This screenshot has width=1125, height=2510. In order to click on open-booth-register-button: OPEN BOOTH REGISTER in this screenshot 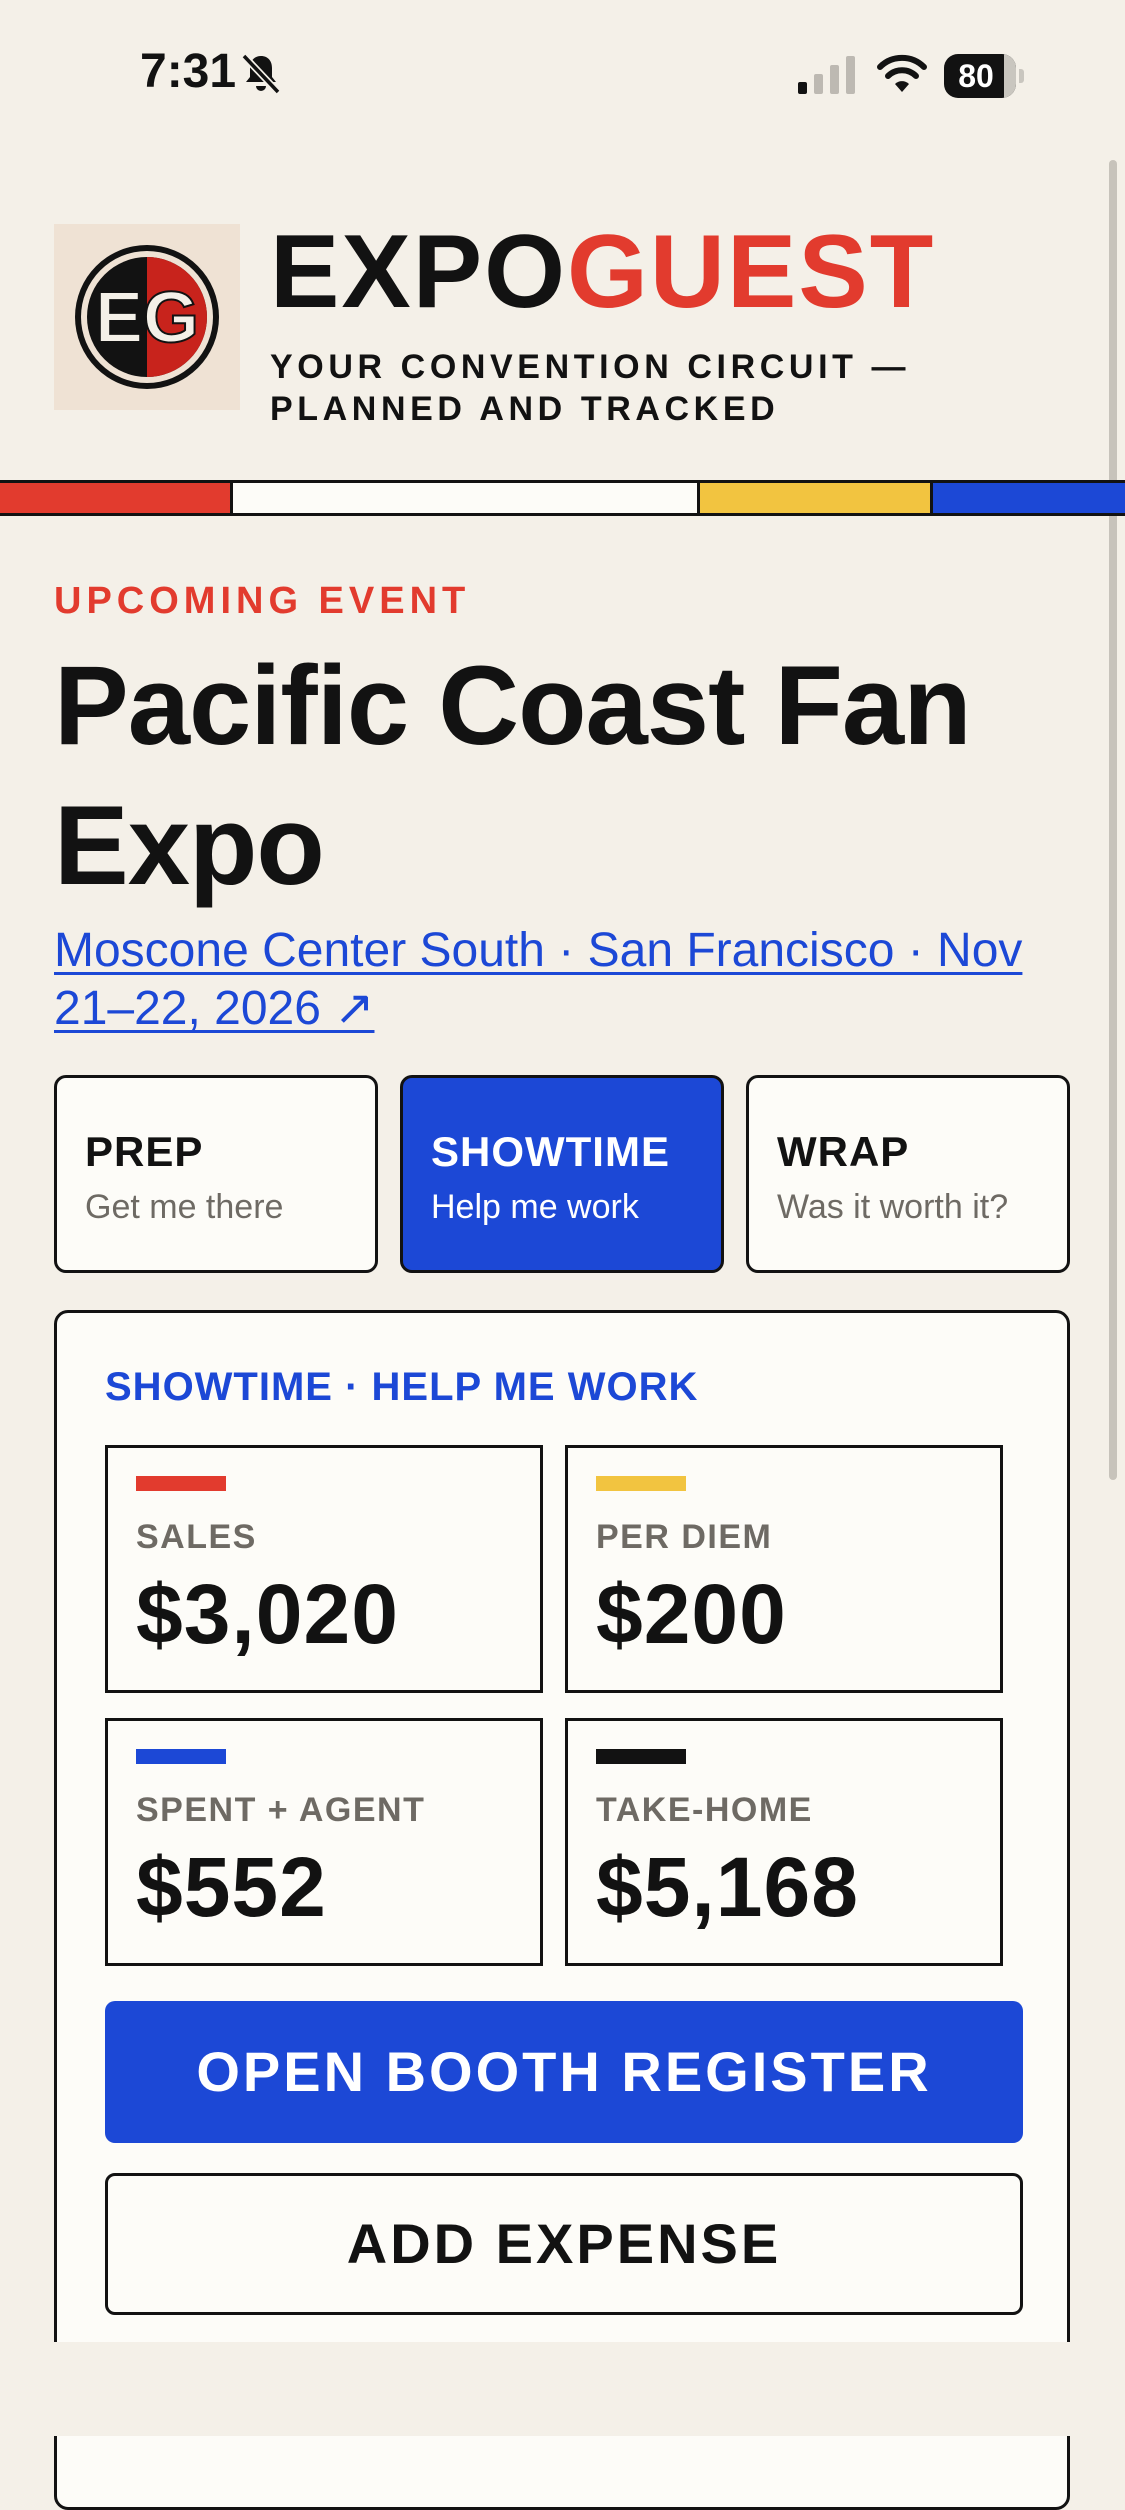, I will do `click(564, 2072)`.